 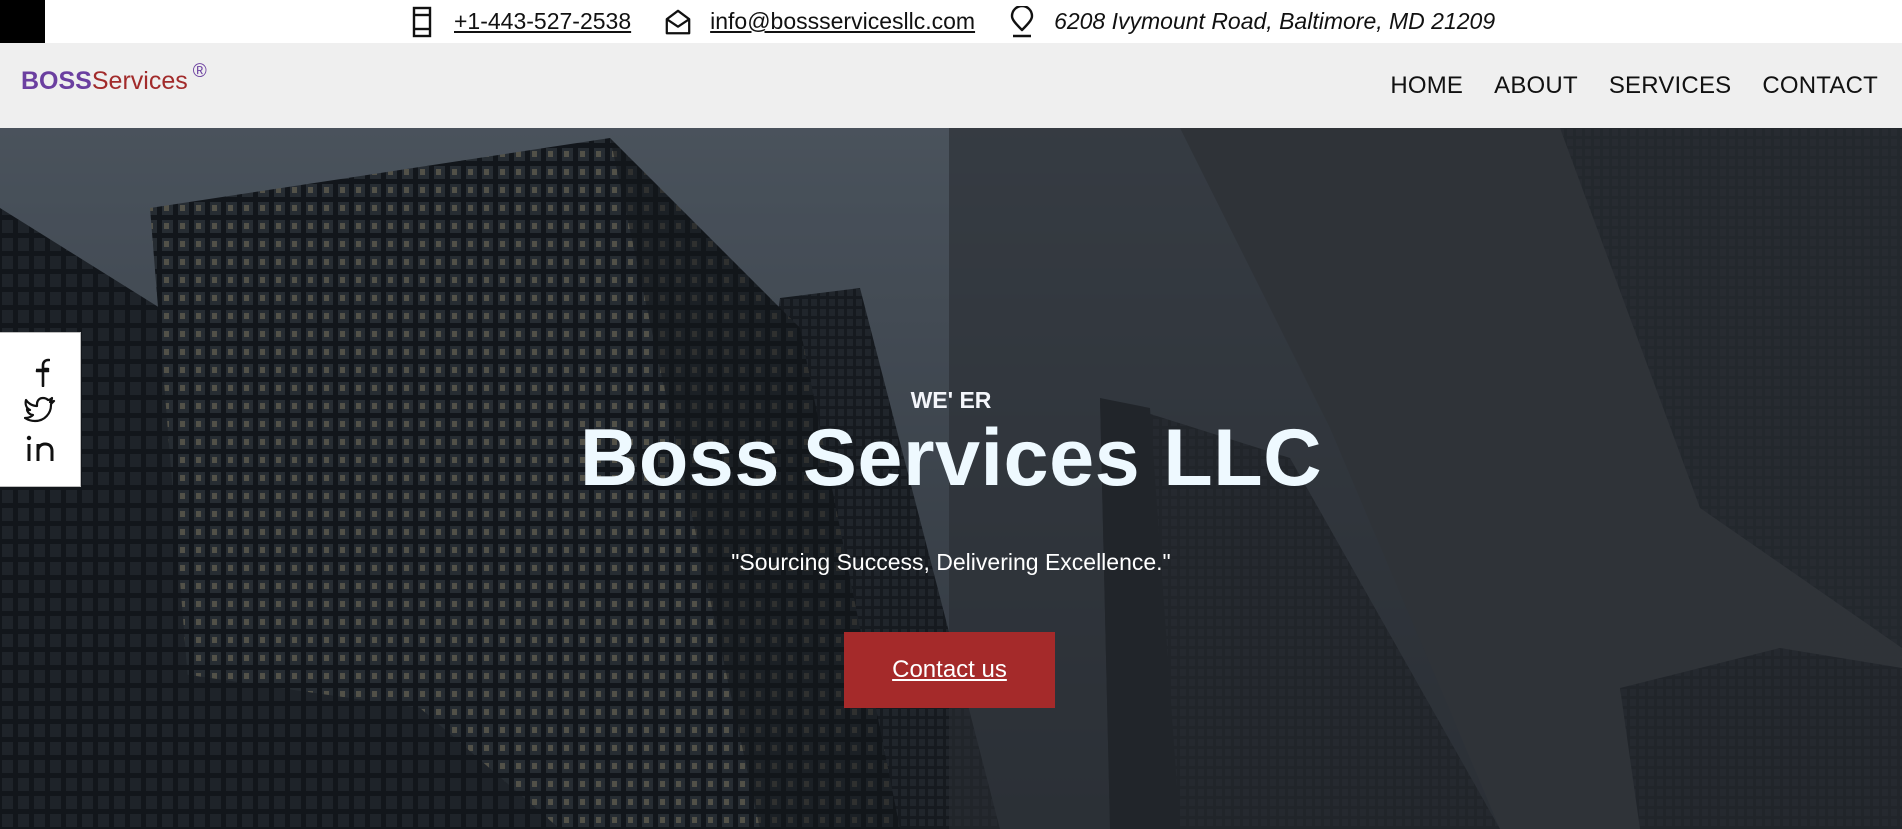 I want to click on contact-address: 6208 Ivymount Road, Baltimore, MD 21209, so click(x=1252, y=21).